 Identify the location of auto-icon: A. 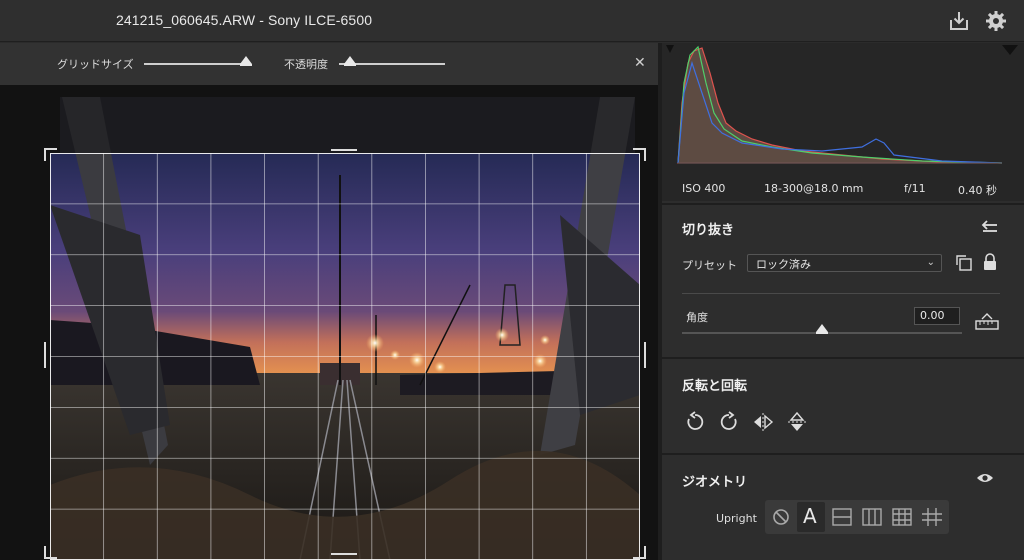
(810, 516).